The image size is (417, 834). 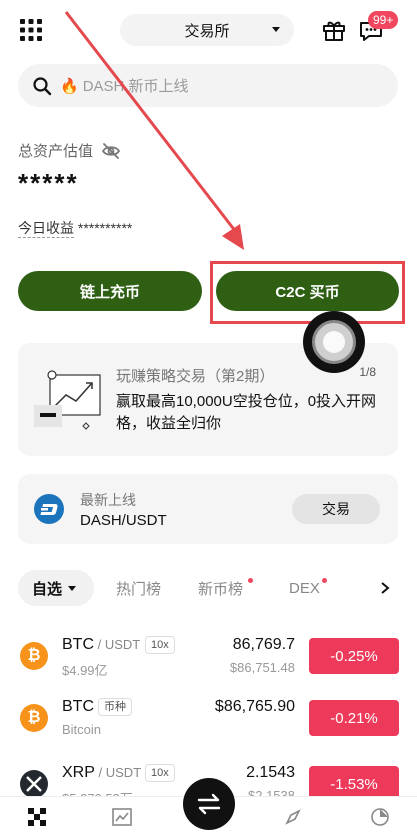 What do you see at coordinates (67, 400) in the screenshot?
I see `grid-strategy-illustration` at bounding box center [67, 400].